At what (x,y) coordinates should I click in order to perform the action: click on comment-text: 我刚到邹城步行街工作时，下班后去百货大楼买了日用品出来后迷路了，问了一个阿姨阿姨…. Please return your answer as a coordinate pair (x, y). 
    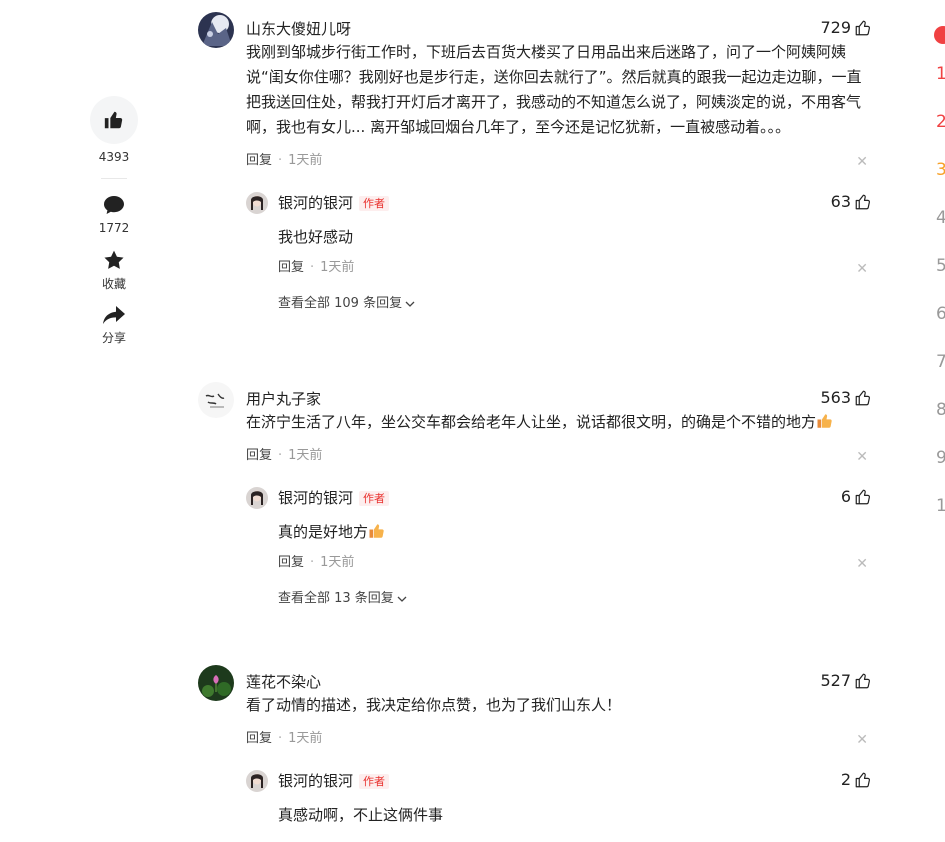
    Looking at the image, I should click on (554, 89).